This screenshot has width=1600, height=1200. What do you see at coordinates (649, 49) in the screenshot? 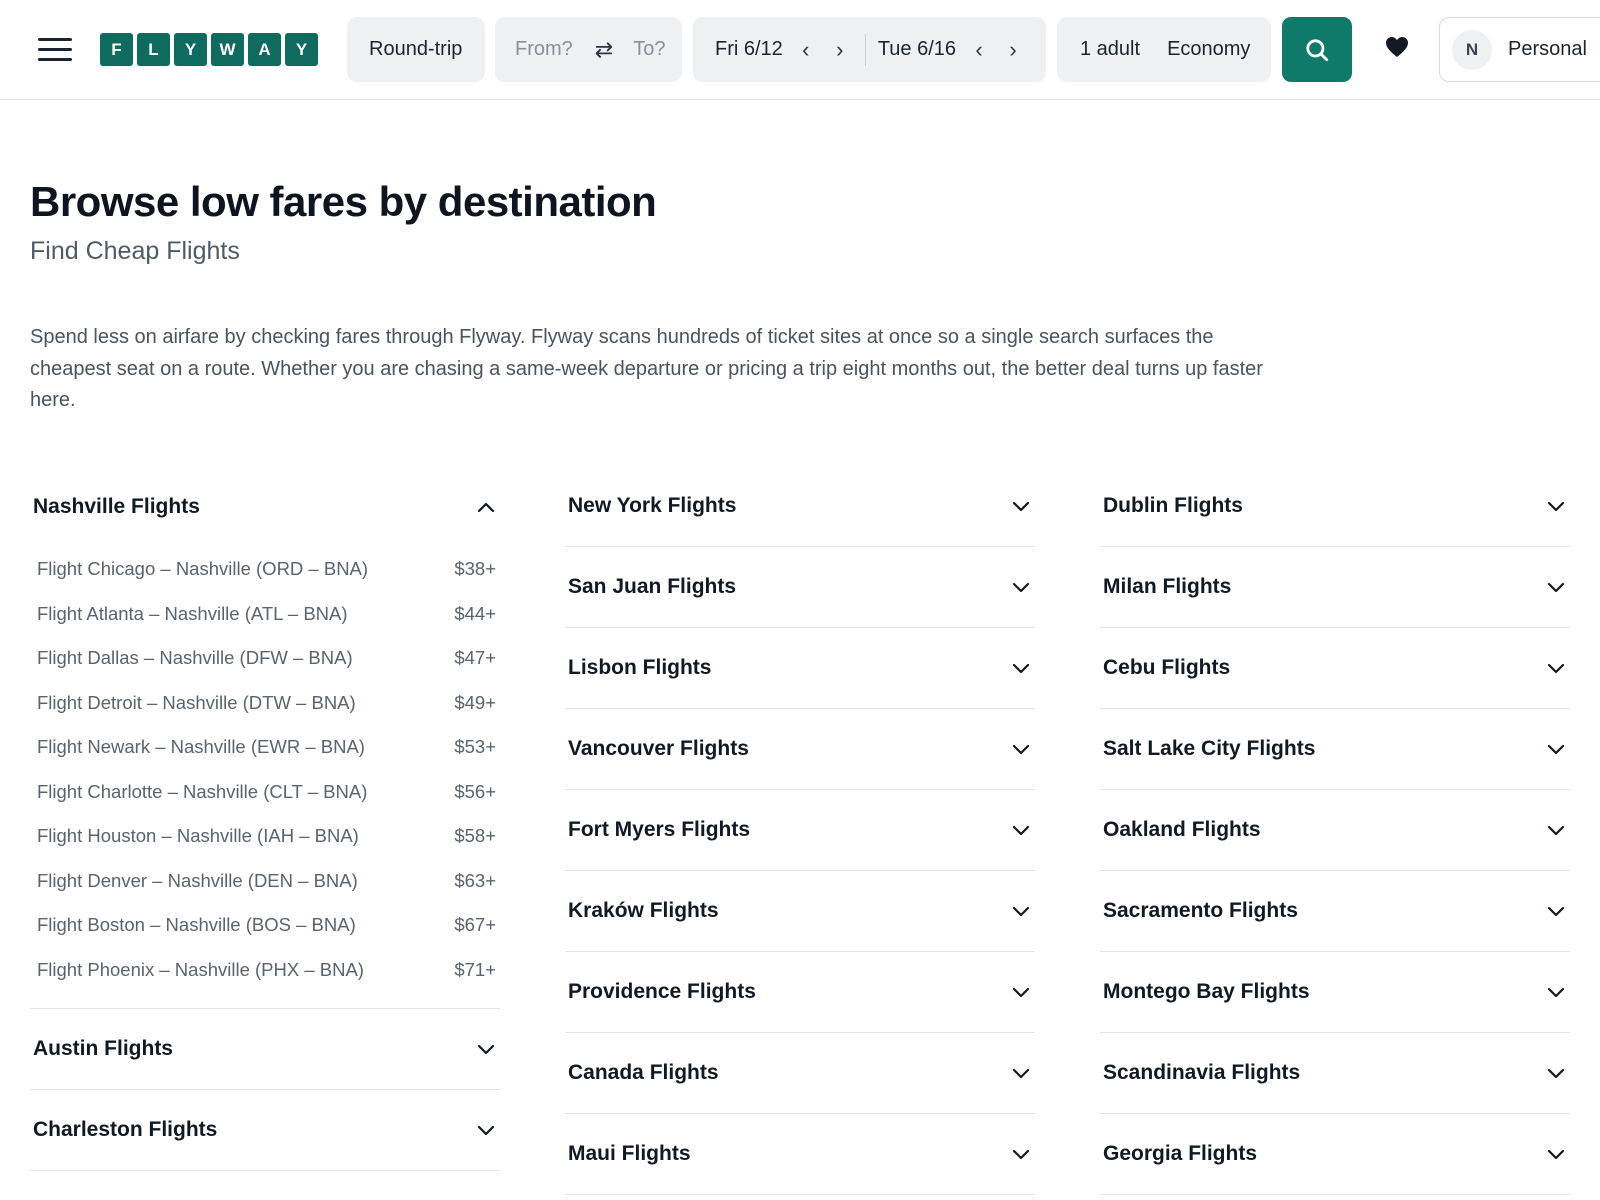
I see `destination-field: To?` at bounding box center [649, 49].